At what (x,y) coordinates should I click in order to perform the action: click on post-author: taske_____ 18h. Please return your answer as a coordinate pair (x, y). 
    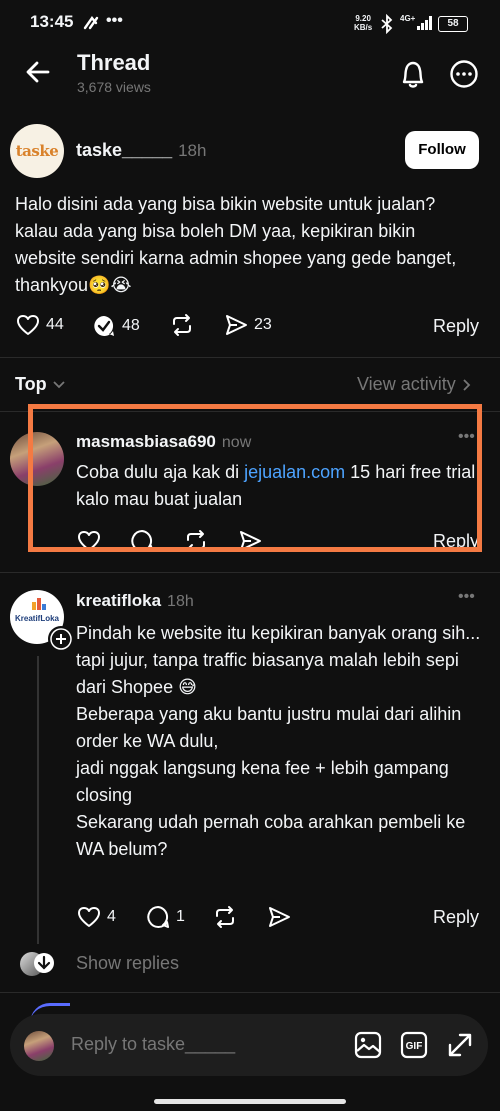
    Looking at the image, I should click on (141, 150).